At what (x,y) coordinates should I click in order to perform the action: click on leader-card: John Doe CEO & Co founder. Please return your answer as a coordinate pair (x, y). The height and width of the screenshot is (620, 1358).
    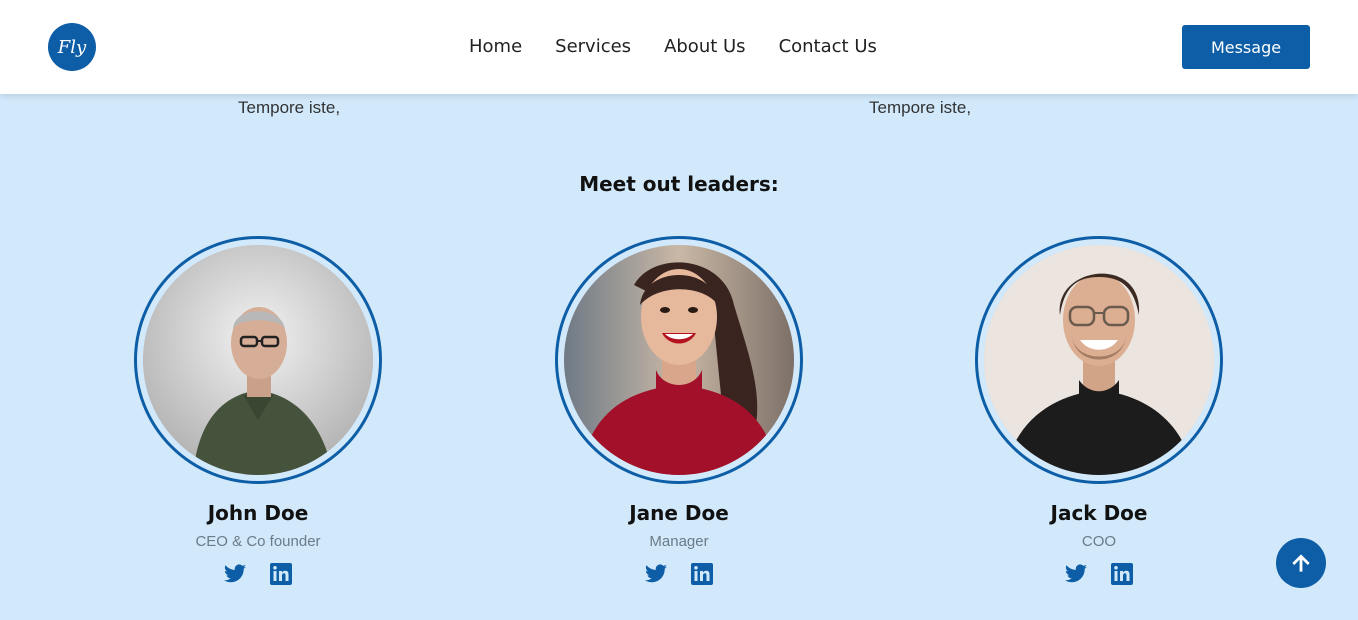
    Looking at the image, I should click on (258, 411).